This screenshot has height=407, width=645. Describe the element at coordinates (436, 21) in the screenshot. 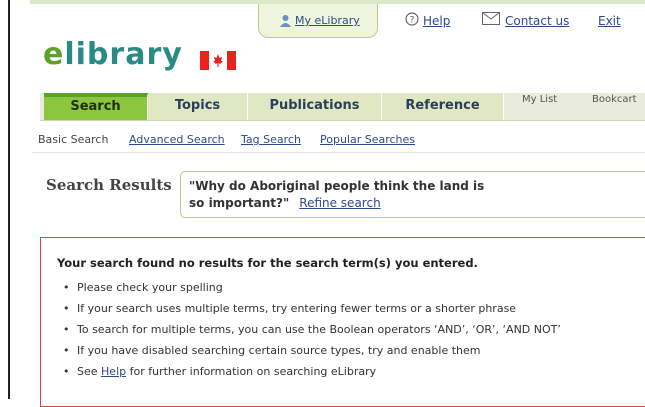

I see `help-link: Help` at that location.